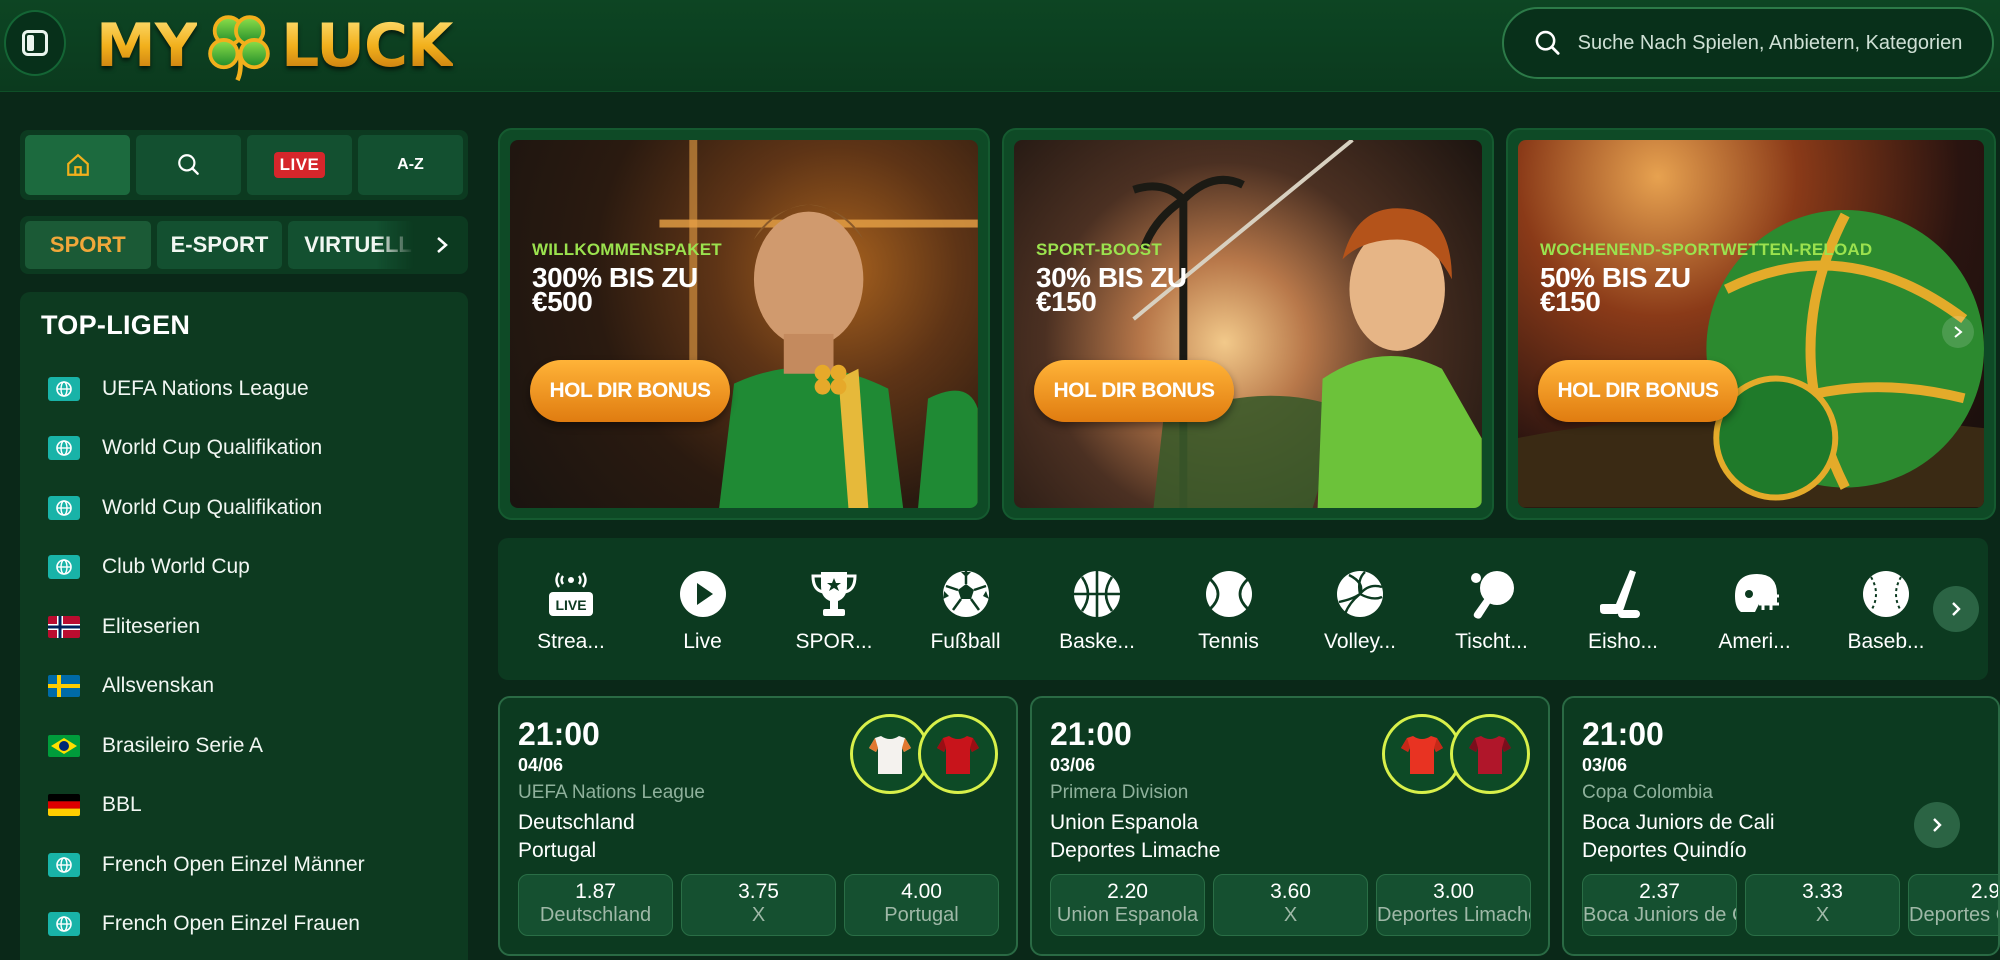 Image resolution: width=2000 pixels, height=960 pixels. I want to click on flag-germany-icon, so click(64, 805).